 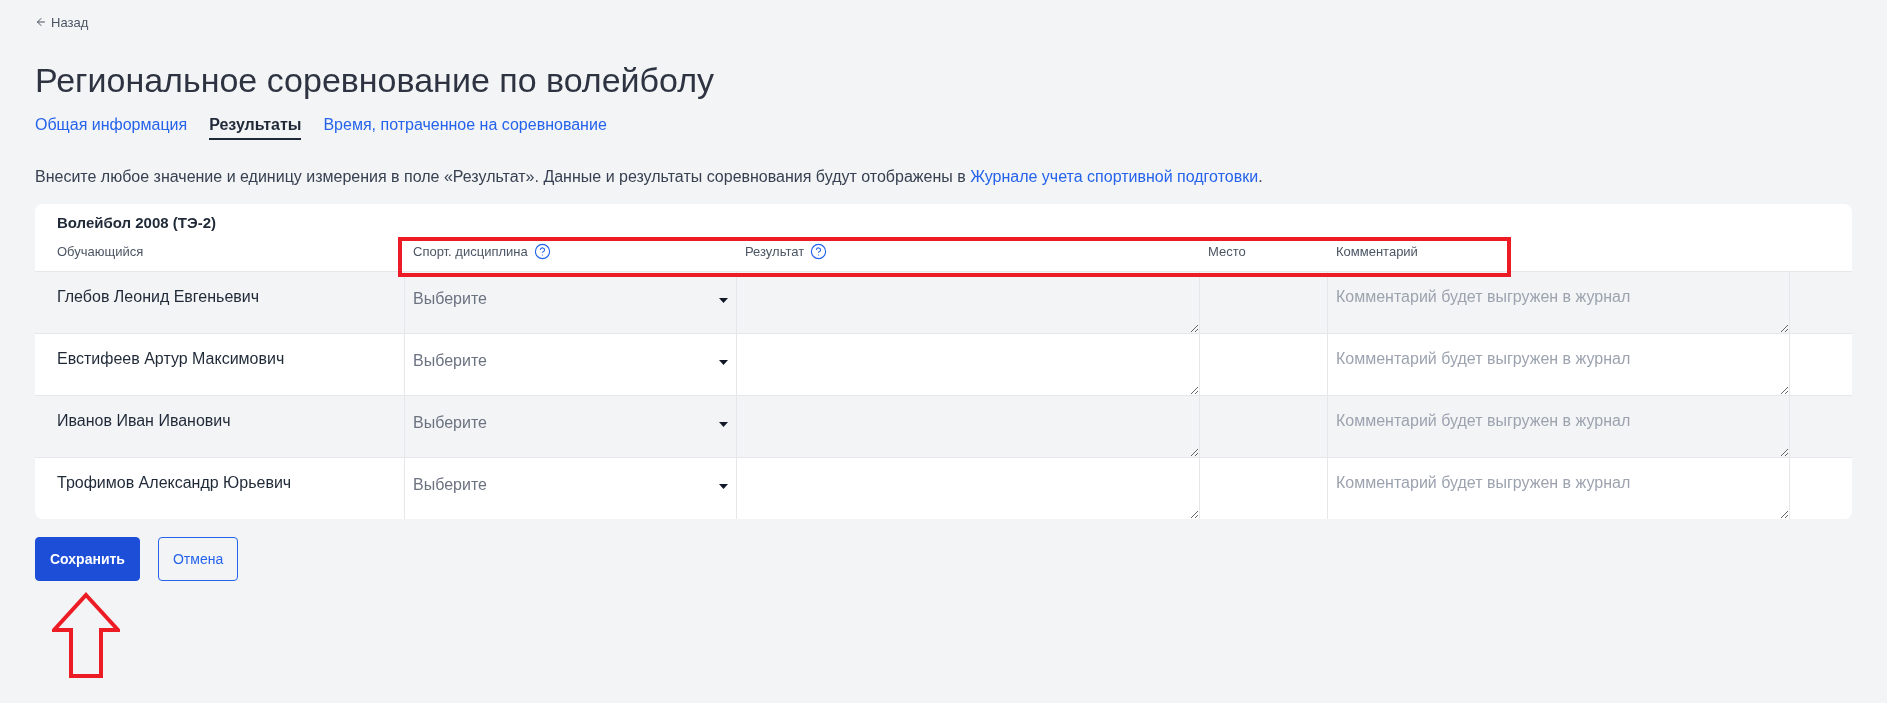 I want to click on back-link-label: Назад, so click(x=70, y=22).